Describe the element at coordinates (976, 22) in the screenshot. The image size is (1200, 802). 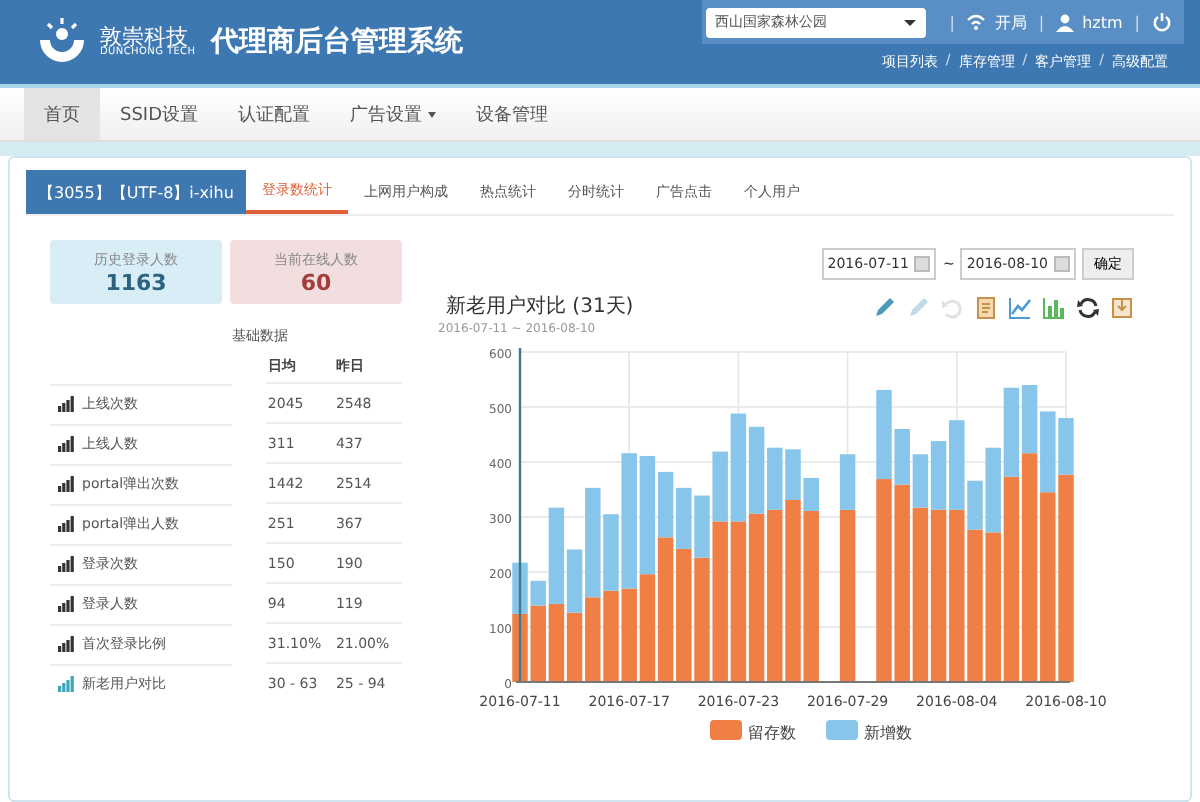
I see `wifi-icon` at that location.